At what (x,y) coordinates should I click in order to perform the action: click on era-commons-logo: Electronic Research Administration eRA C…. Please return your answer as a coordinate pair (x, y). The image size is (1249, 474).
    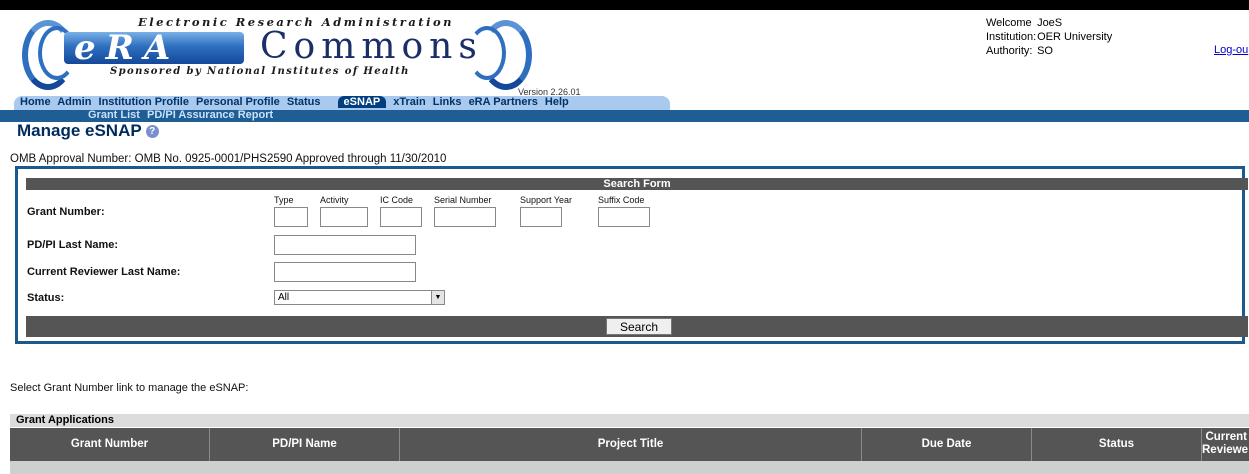
    Looking at the image, I should click on (280, 51).